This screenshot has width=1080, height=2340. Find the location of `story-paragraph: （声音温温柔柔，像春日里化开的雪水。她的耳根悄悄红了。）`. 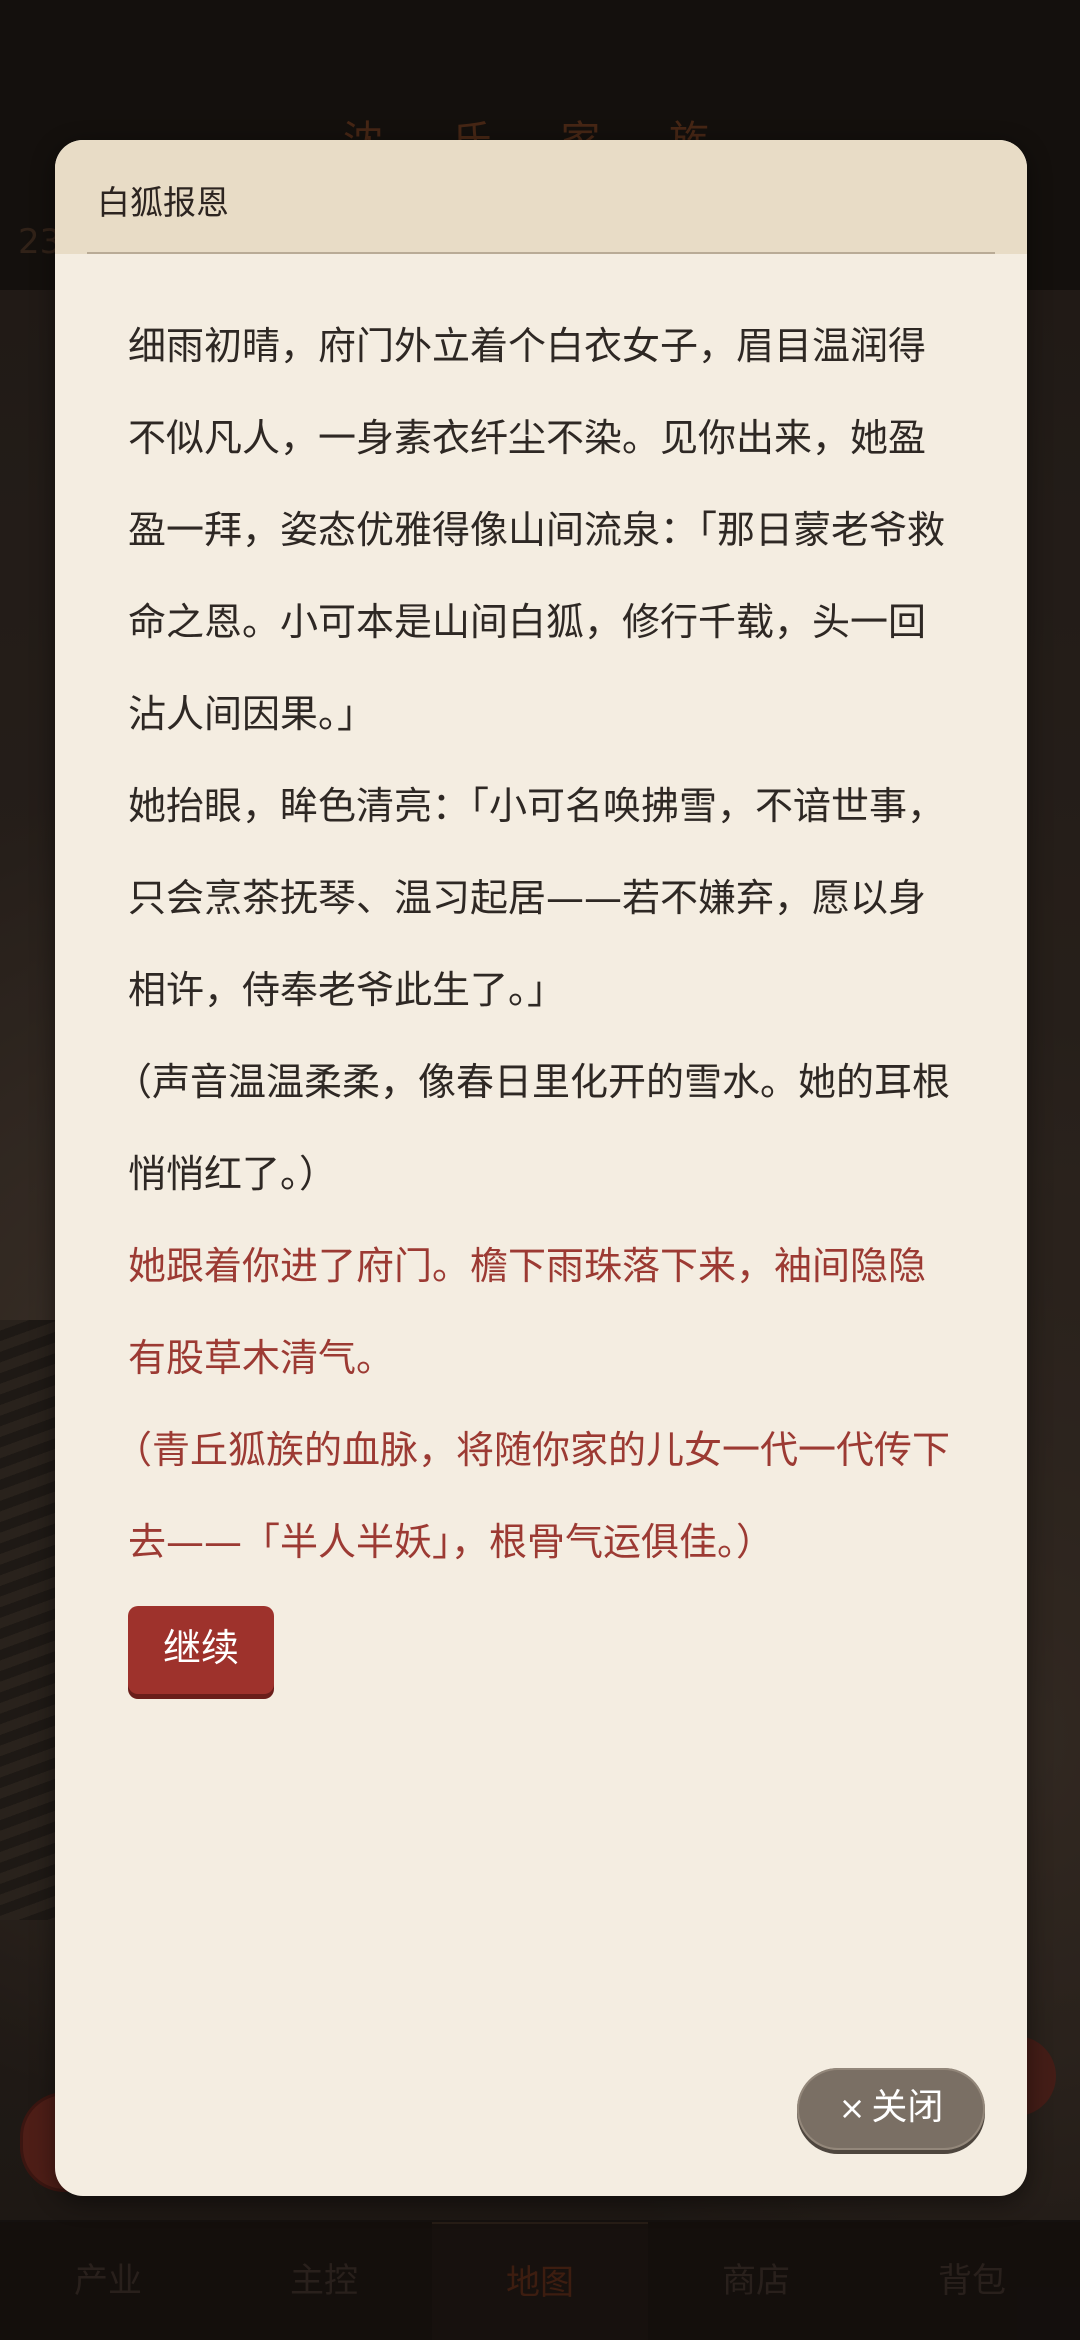

story-paragraph: （声音温温柔柔，像春日里化开的雪水。她的耳根悄悄红了。） is located at coordinates (532, 1128).